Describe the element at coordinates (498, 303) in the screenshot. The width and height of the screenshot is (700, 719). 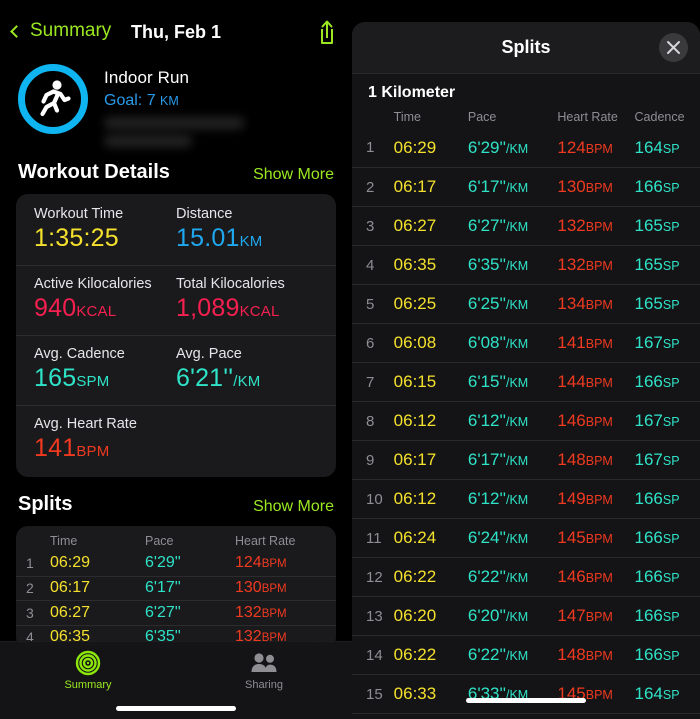
I see `split-pace: 6'25''/KM` at that location.